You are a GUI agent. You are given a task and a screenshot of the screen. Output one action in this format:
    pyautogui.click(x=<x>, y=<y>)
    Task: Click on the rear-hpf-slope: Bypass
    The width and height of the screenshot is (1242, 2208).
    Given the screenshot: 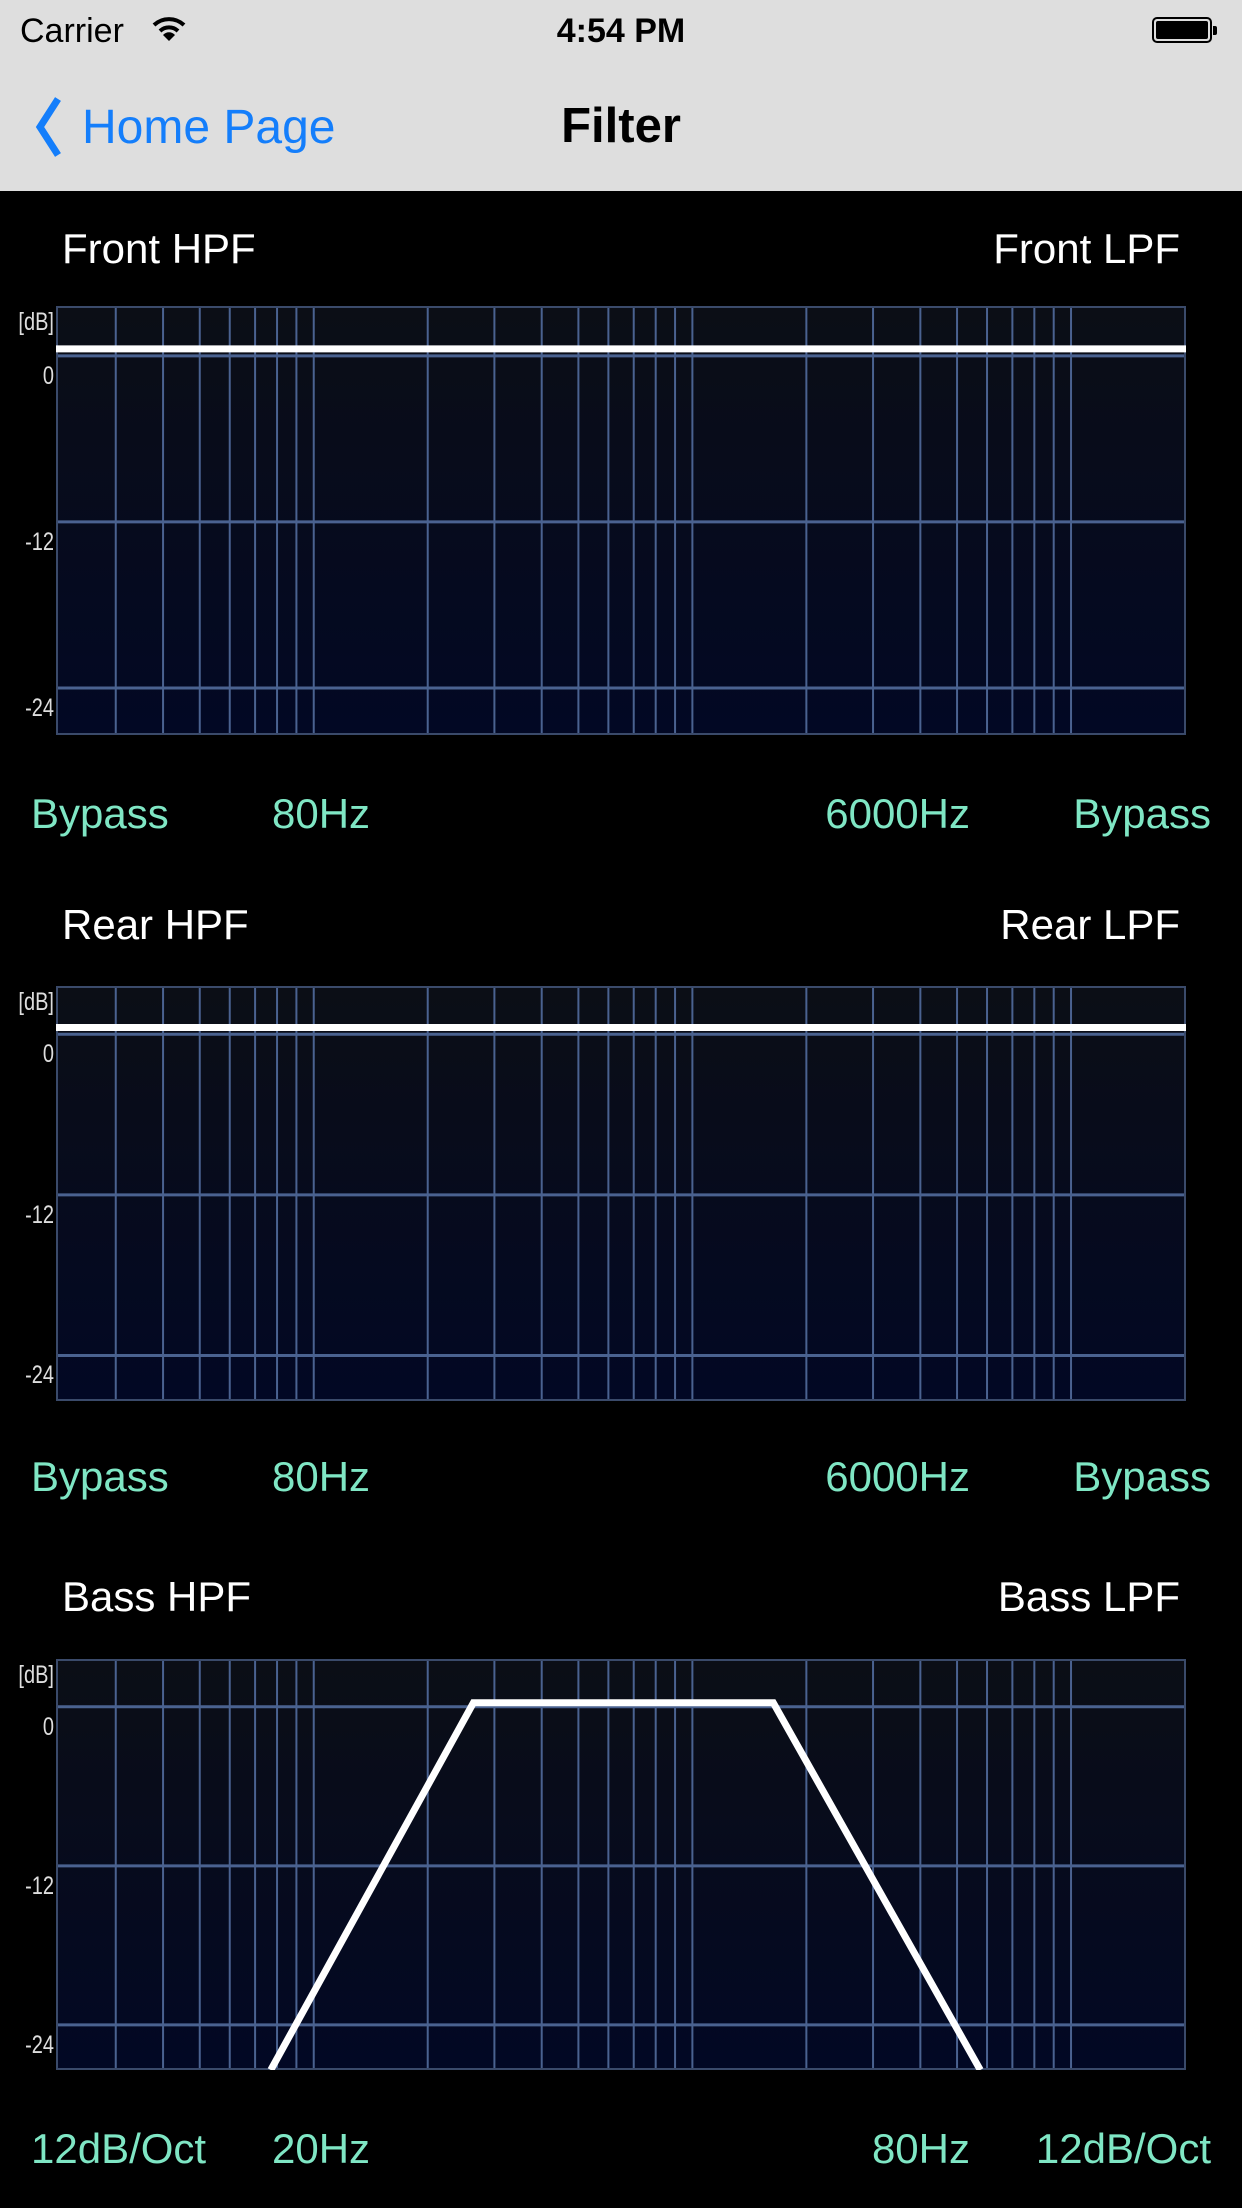 What is the action you would take?
    pyautogui.click(x=100, y=1477)
    